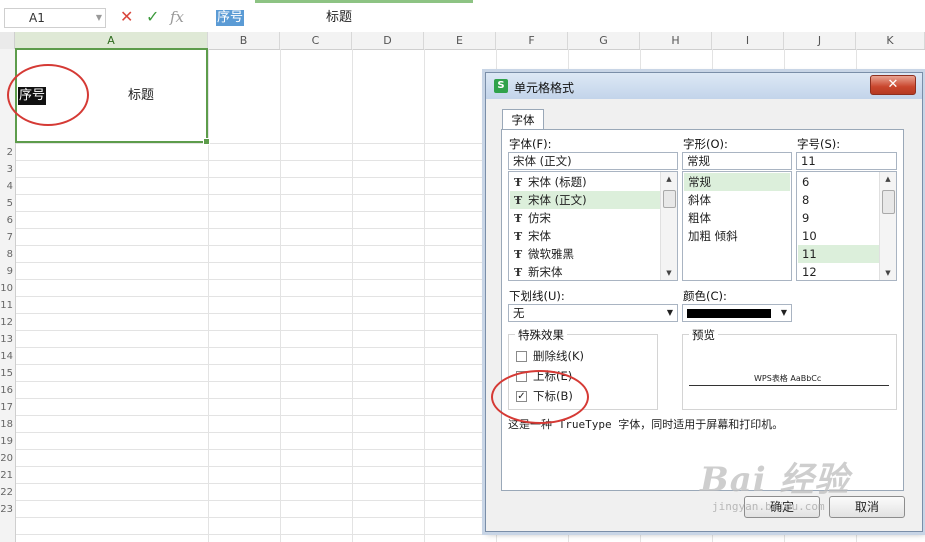 The image size is (925, 542). What do you see at coordinates (586, 200) in the screenshot?
I see `list-item: Ŧ 宋体 (正文)` at bounding box center [586, 200].